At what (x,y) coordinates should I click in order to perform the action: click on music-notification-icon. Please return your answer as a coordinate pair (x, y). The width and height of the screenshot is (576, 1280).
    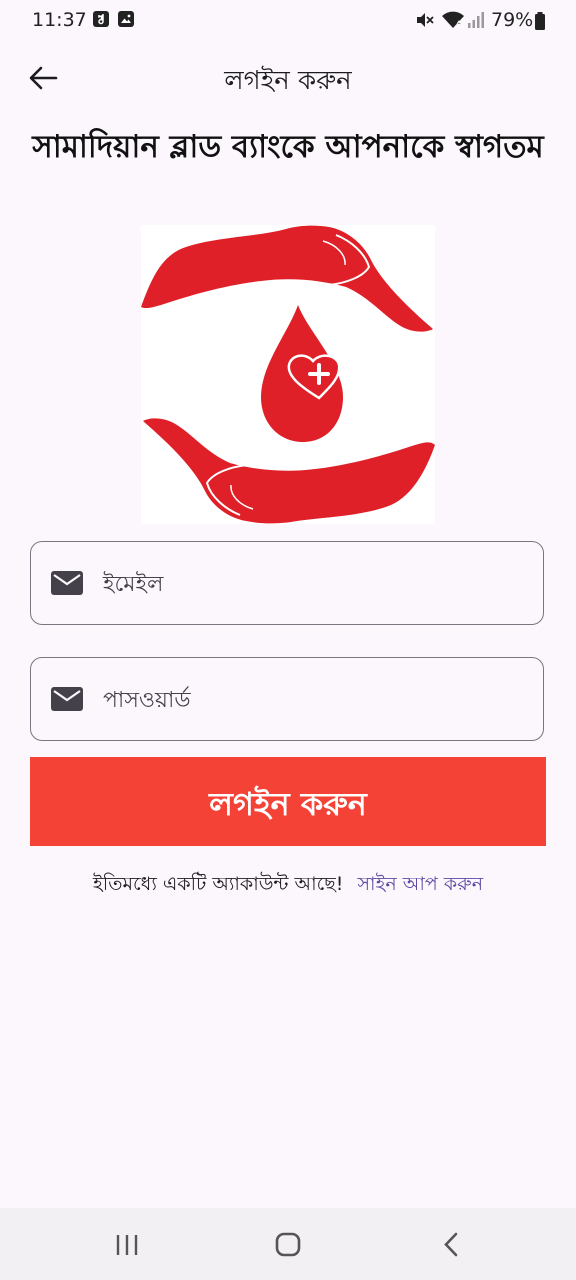
    Looking at the image, I should click on (101, 19).